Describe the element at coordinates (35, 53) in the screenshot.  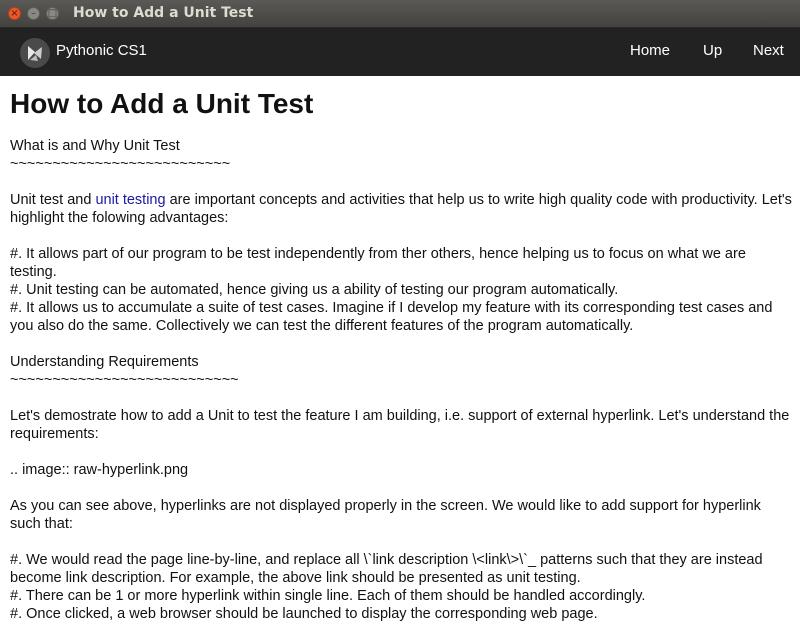
I see `kivy-logo-icon` at that location.